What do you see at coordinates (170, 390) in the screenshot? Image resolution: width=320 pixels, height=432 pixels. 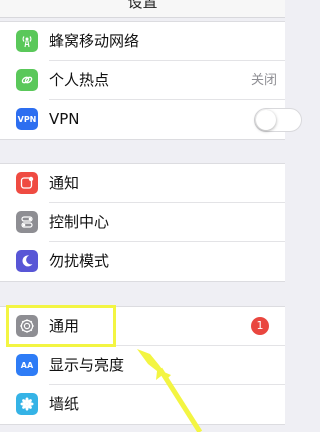 I see `annotation-arrow` at bounding box center [170, 390].